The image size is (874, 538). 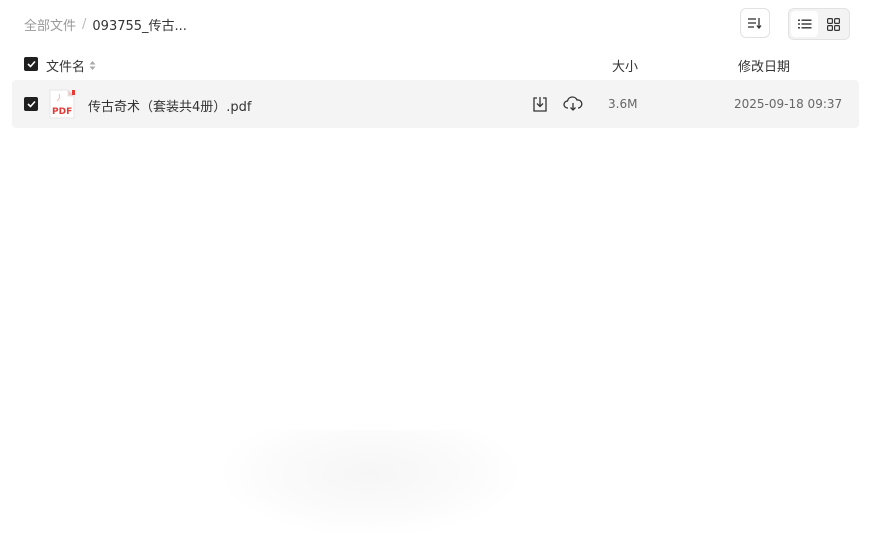 I want to click on column-header-name: 文件名, so click(x=71, y=65).